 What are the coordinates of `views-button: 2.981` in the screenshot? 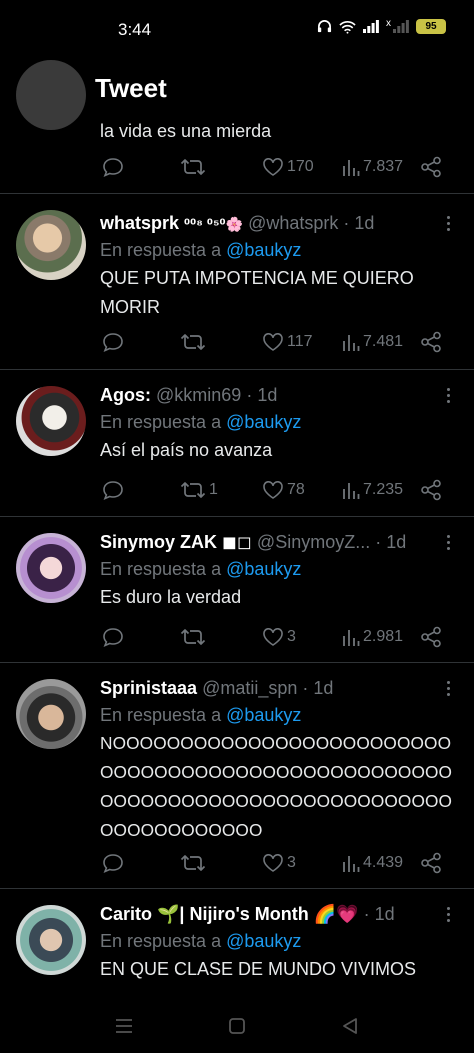 It's located at (372, 637).